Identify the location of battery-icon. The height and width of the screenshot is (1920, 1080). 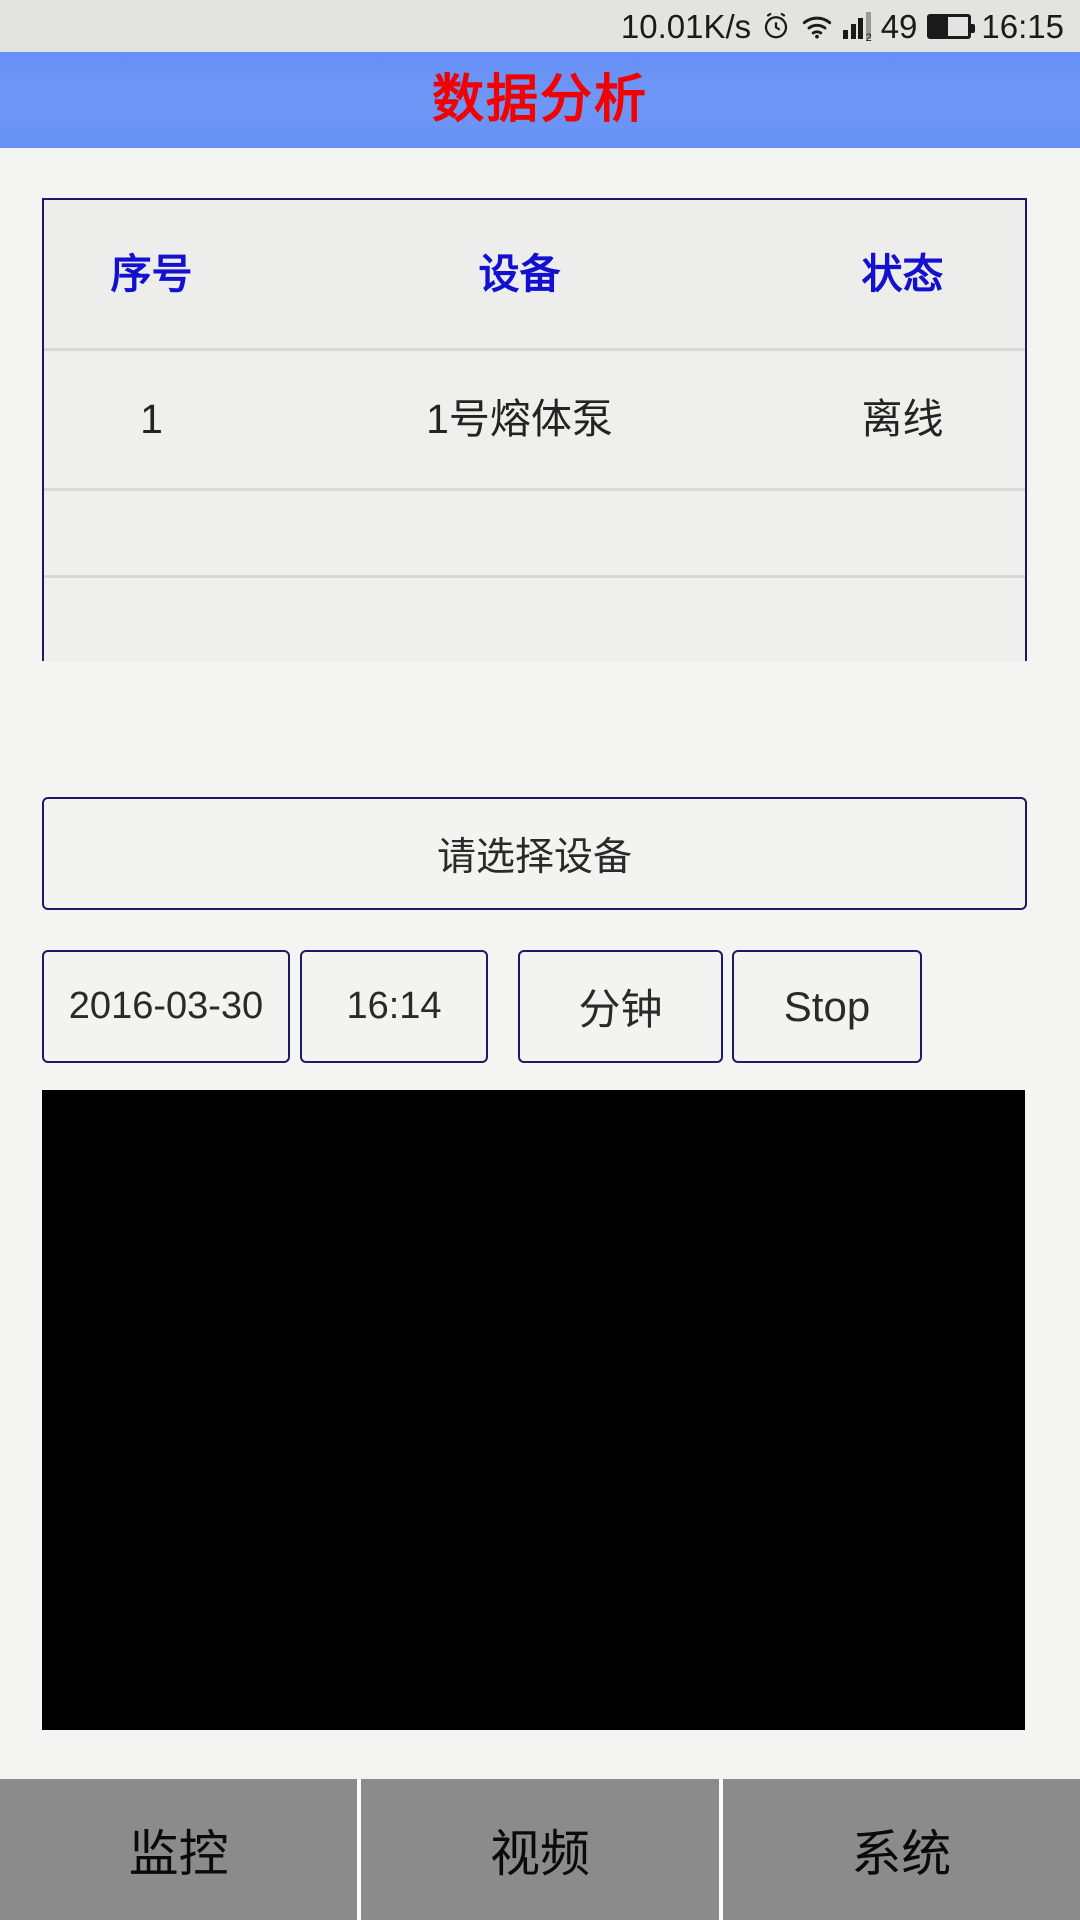
(951, 26).